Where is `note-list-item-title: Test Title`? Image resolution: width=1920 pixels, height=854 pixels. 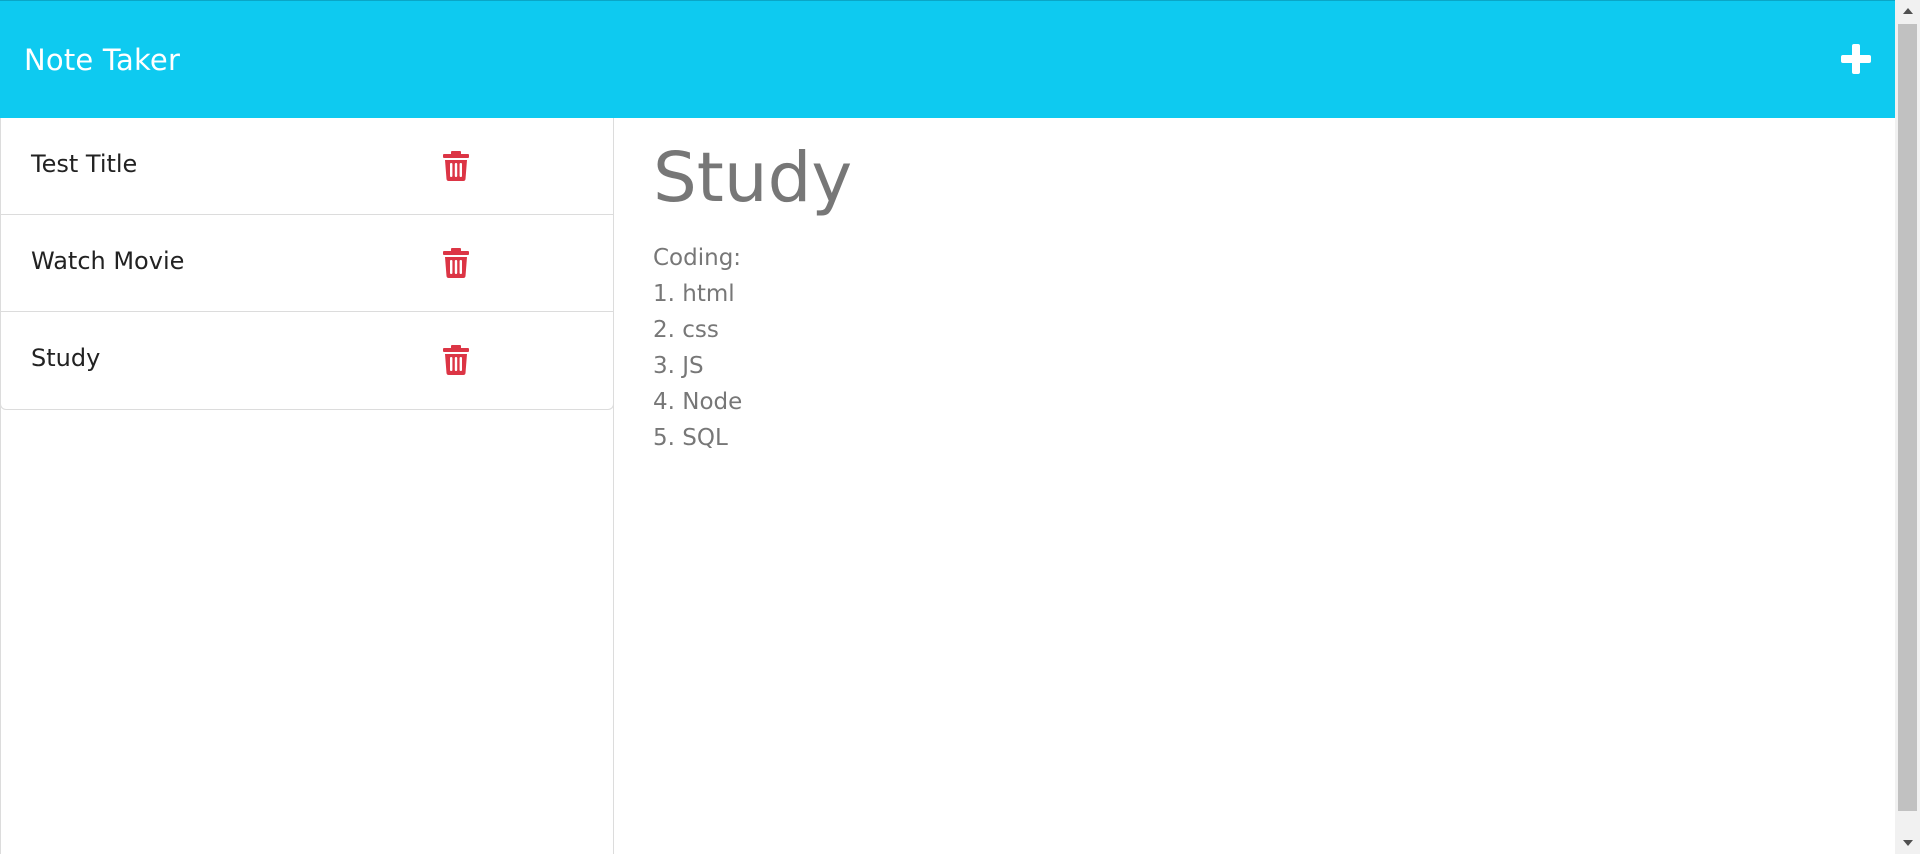 note-list-item-title: Test Title is located at coordinates (84, 164).